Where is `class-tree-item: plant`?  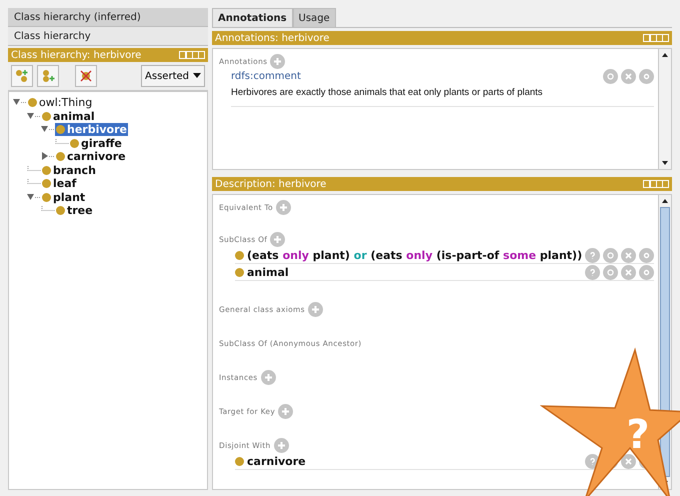
class-tree-item: plant is located at coordinates (63, 197).